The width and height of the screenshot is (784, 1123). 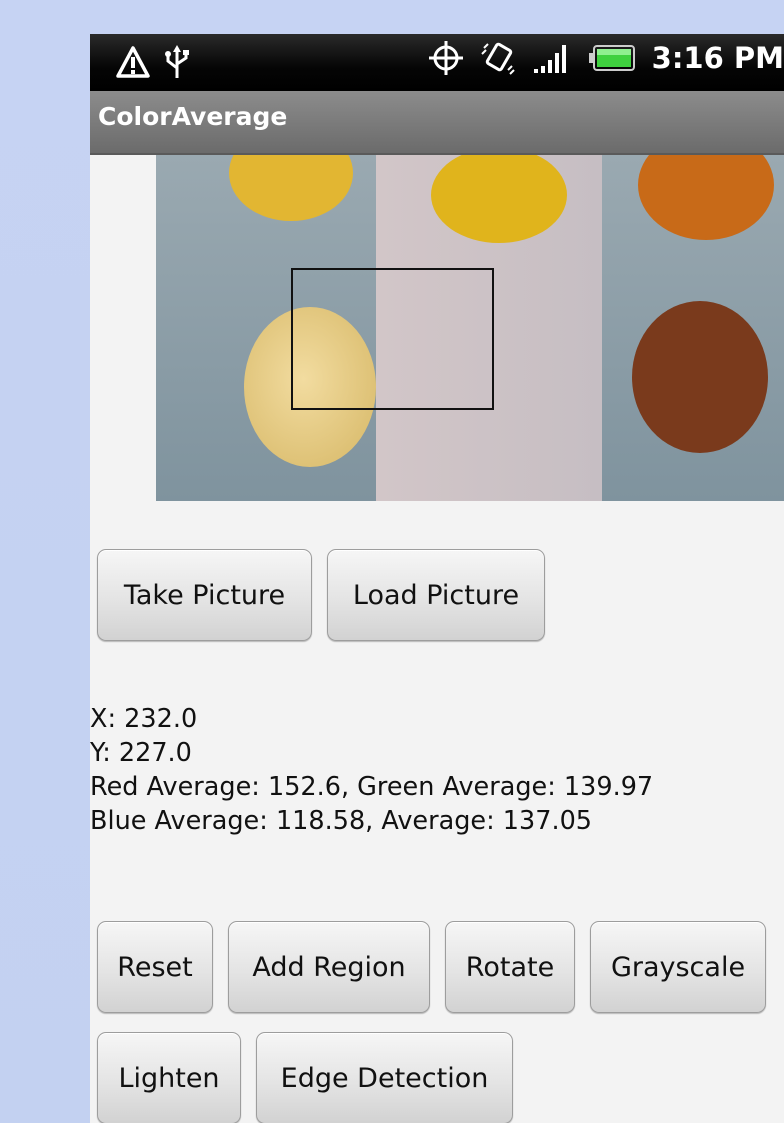 I want to click on rotate-button: Rotate, so click(x=510, y=967).